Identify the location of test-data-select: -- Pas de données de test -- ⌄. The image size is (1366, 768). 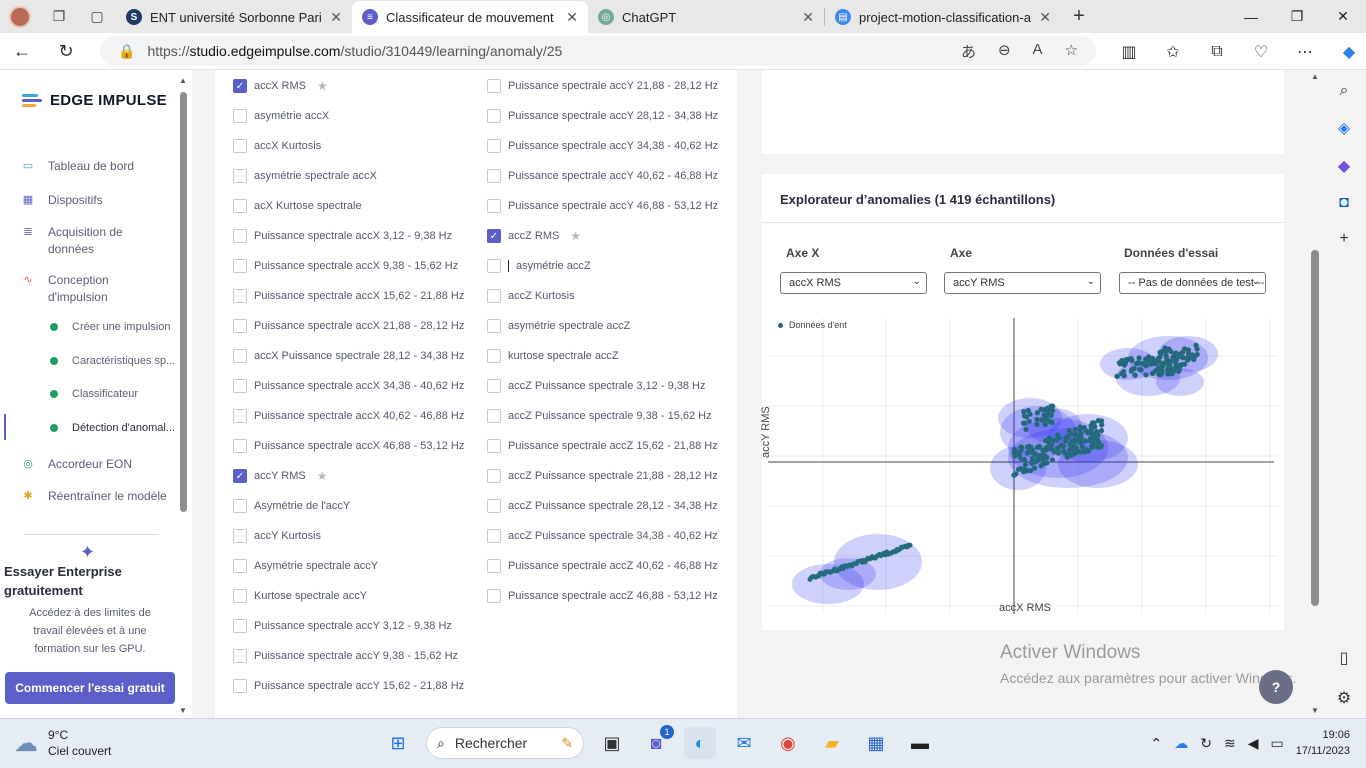
(1192, 283).